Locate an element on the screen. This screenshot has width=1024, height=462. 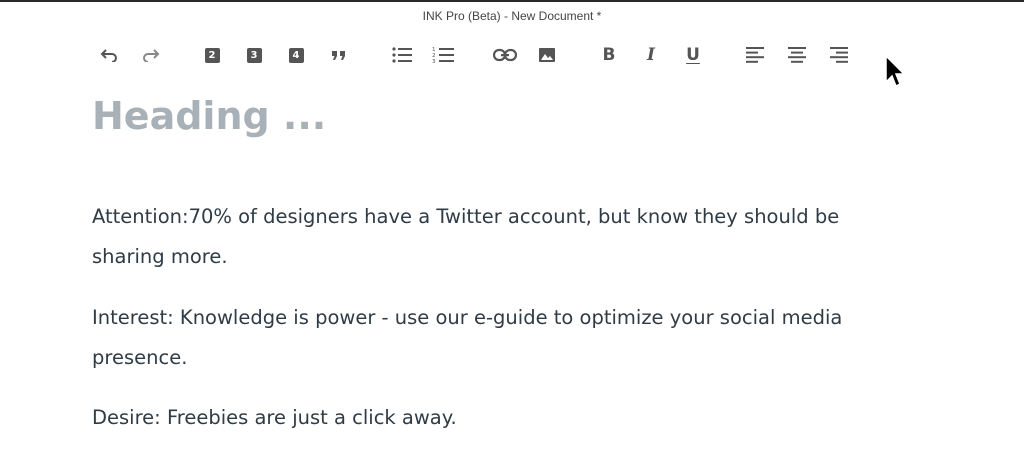
link-icon is located at coordinates (505, 55).